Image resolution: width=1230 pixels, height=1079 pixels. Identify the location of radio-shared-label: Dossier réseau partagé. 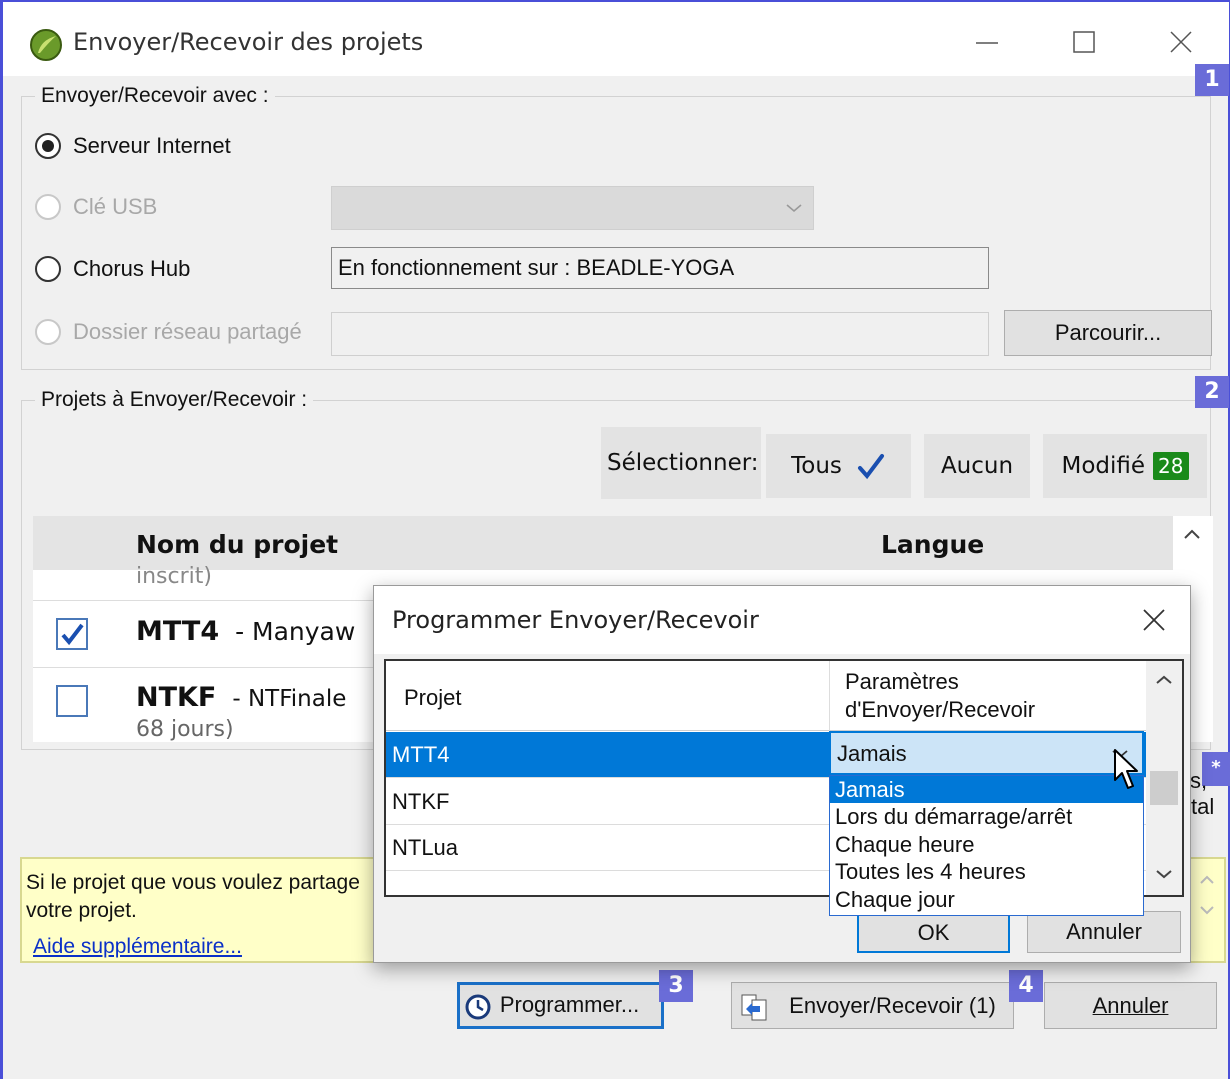
(187, 331).